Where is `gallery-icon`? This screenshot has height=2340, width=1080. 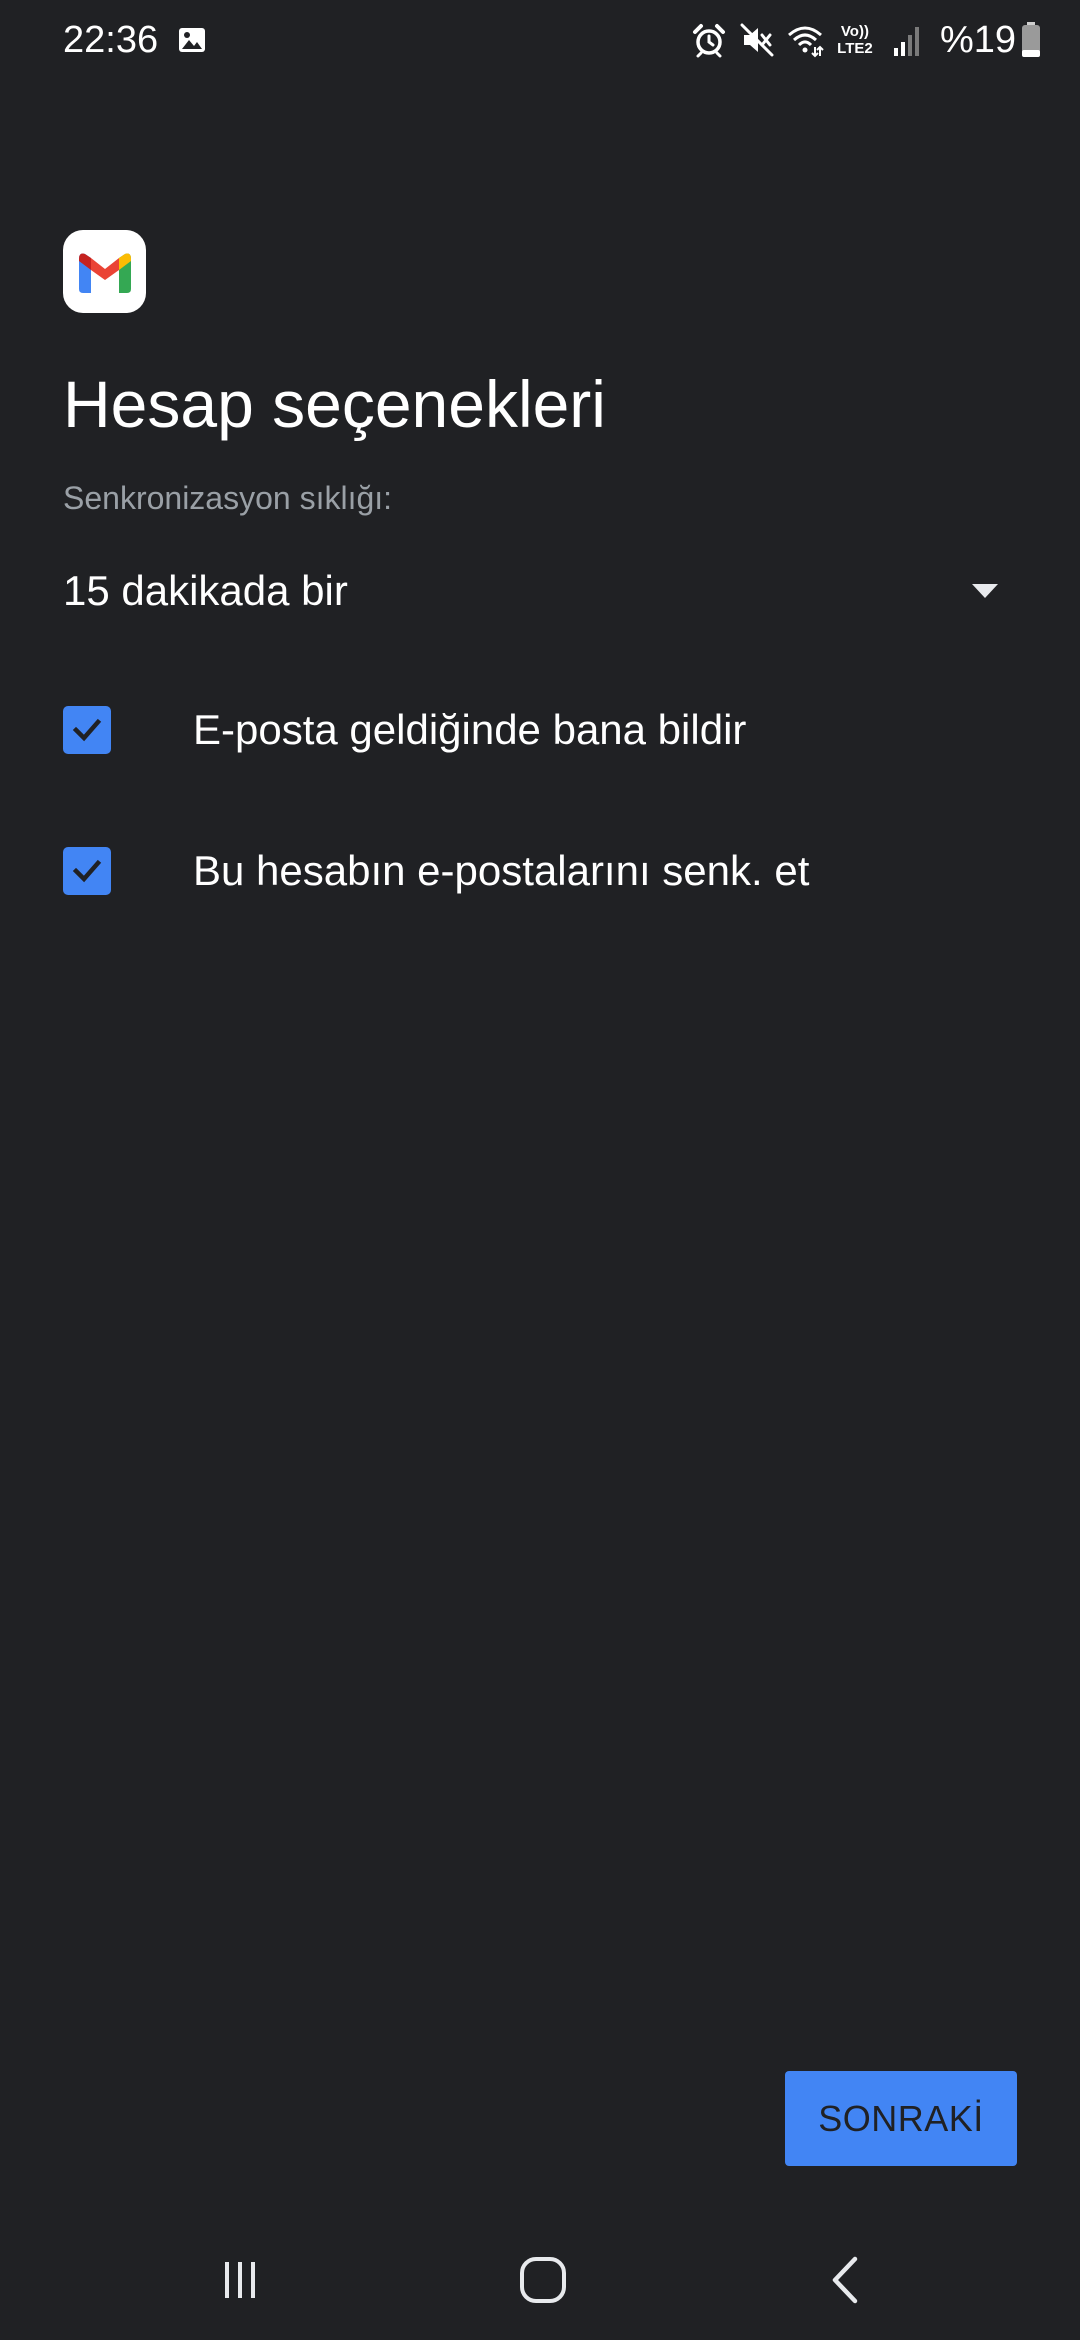
gallery-icon is located at coordinates (192, 40).